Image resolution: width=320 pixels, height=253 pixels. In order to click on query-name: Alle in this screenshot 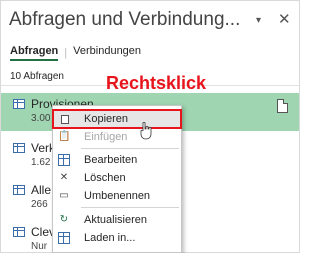, I will do `click(41, 190)`.